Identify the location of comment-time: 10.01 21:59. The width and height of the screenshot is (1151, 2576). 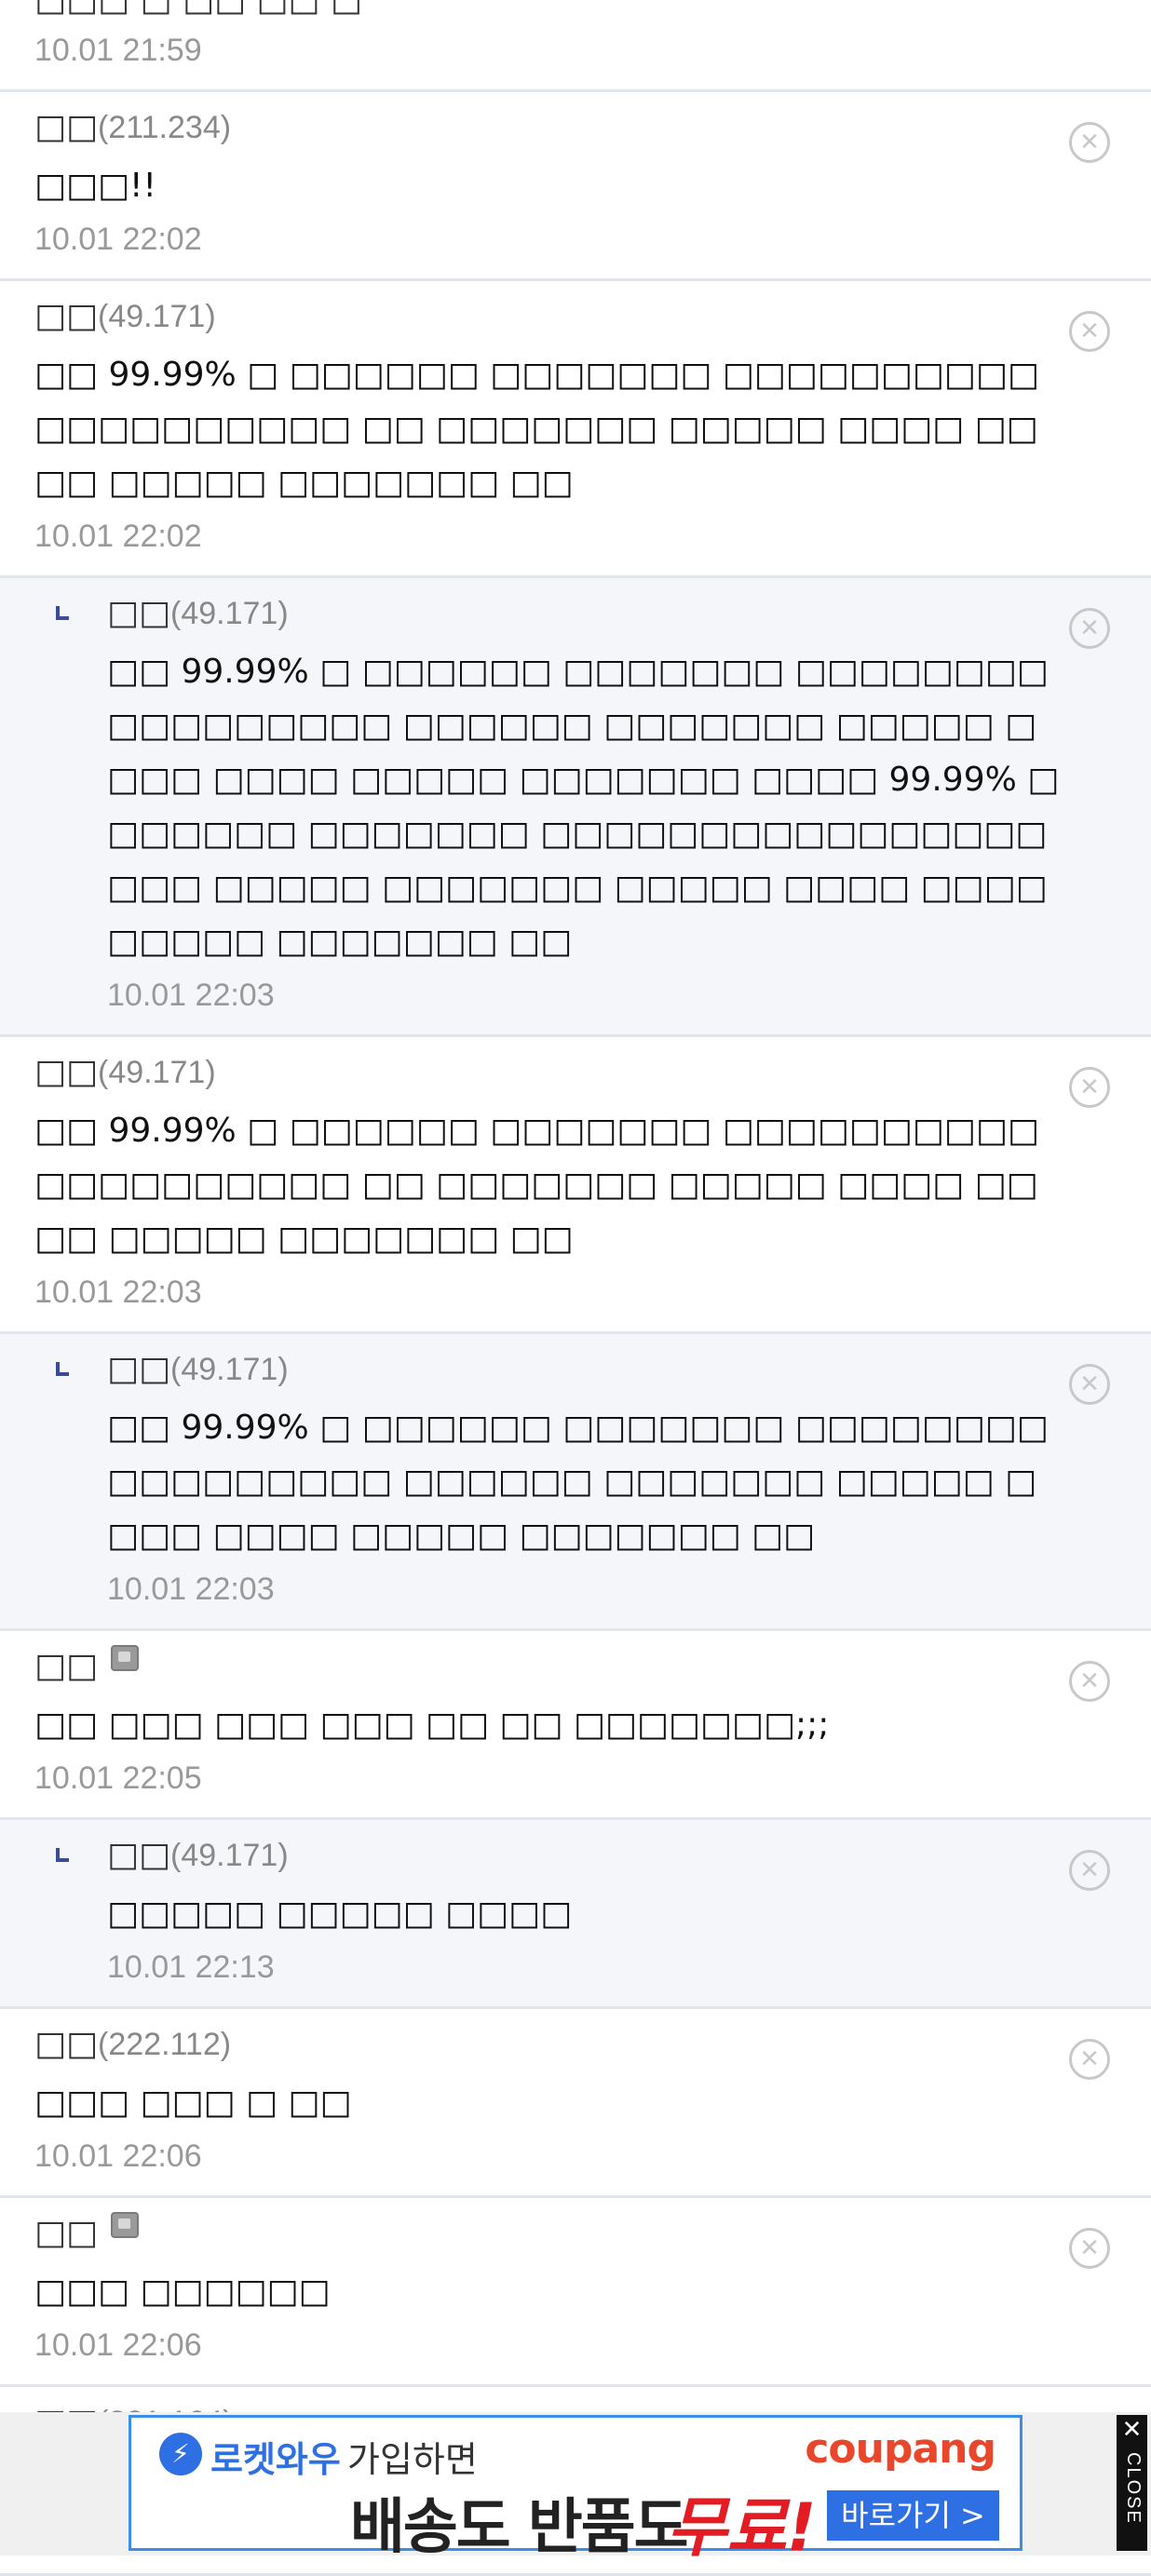
(118, 50).